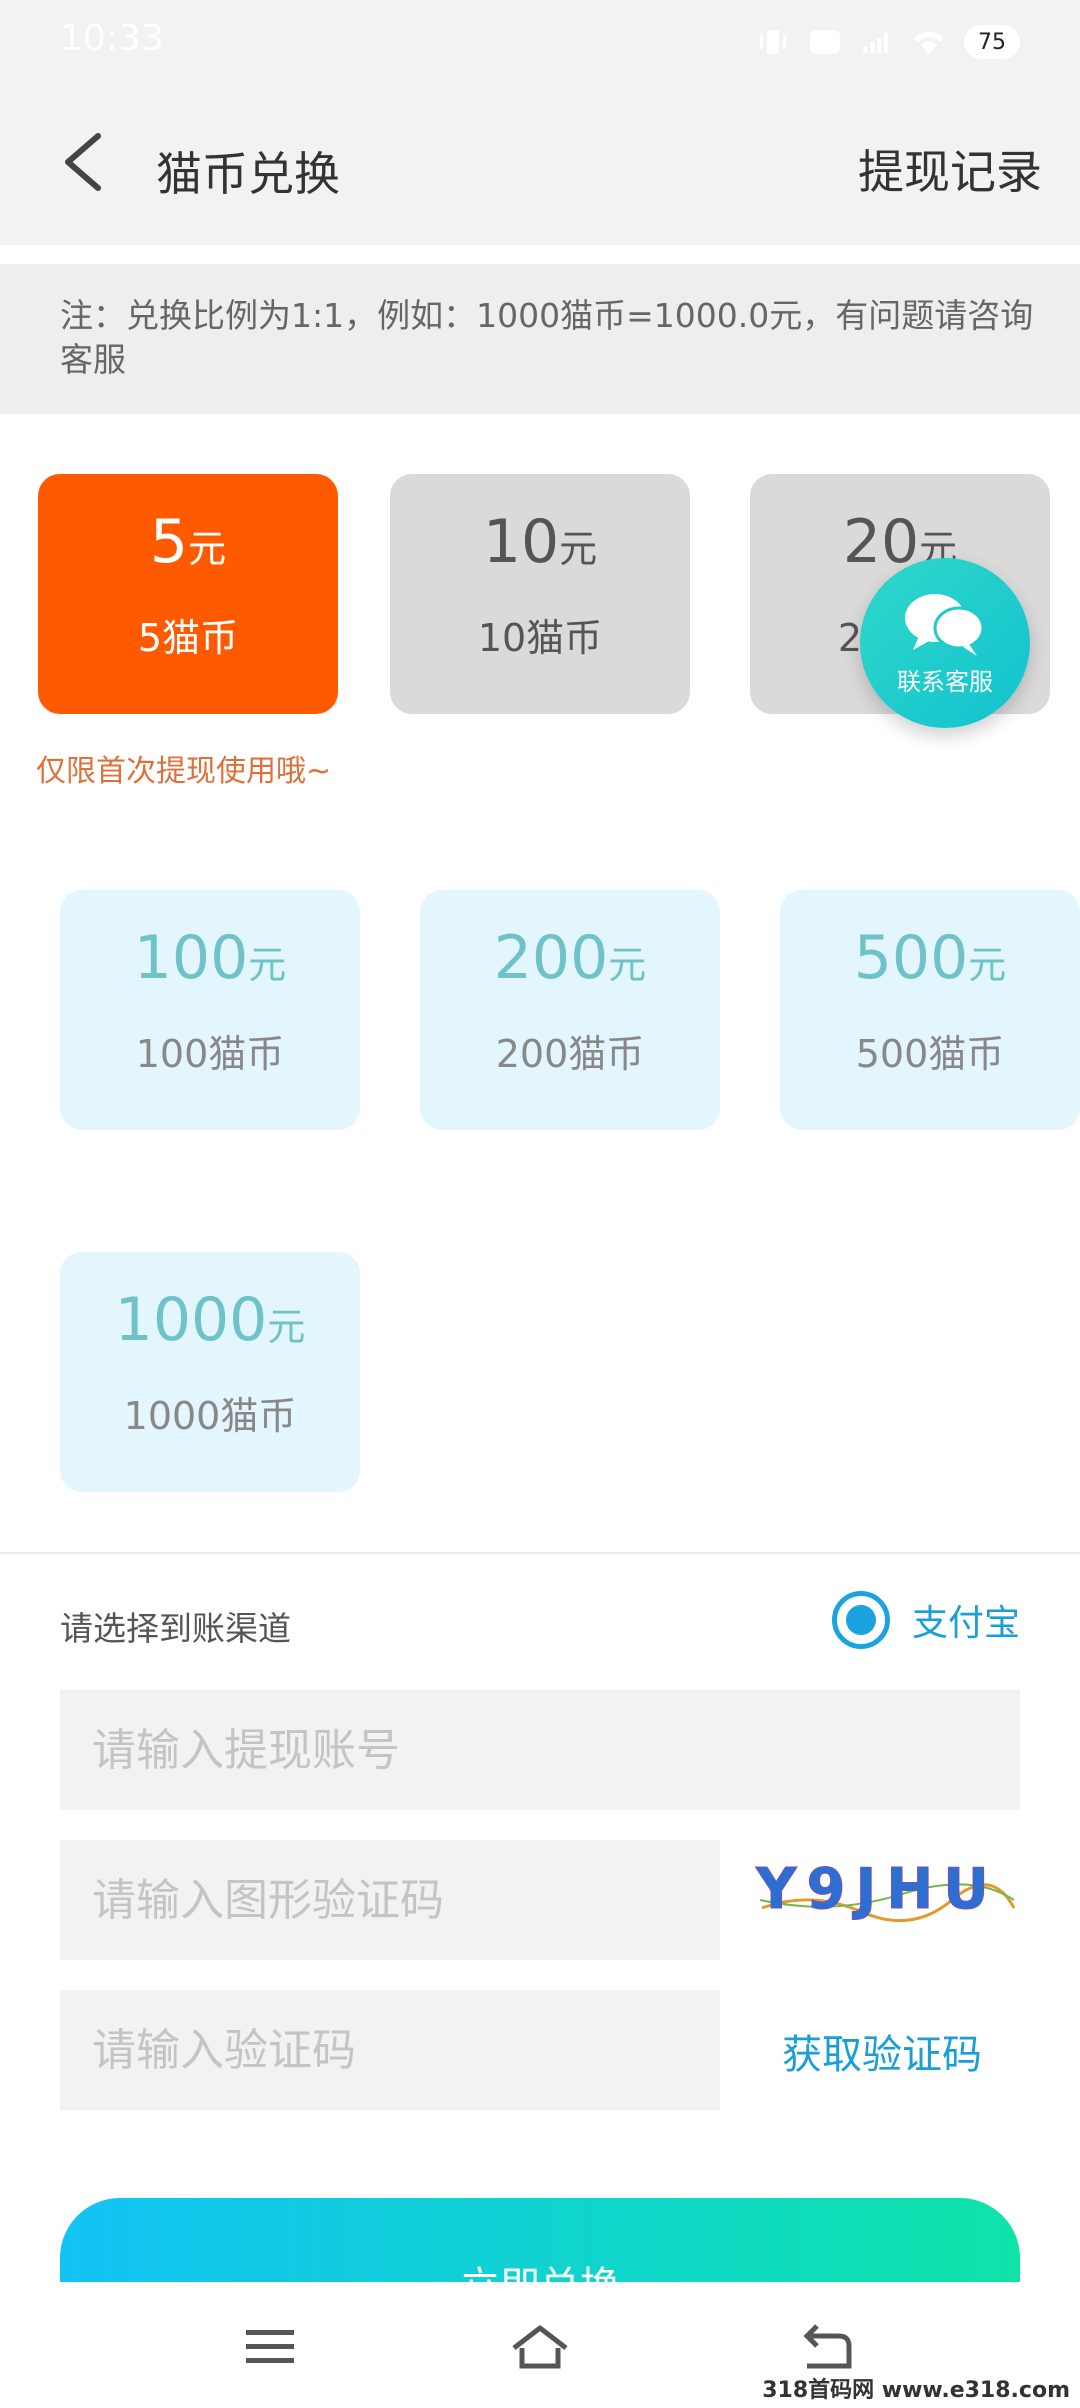 Image resolution: width=1080 pixels, height=2408 pixels. Describe the element at coordinates (248, 174) in the screenshot. I see `page-title: 猫币兑换` at that location.